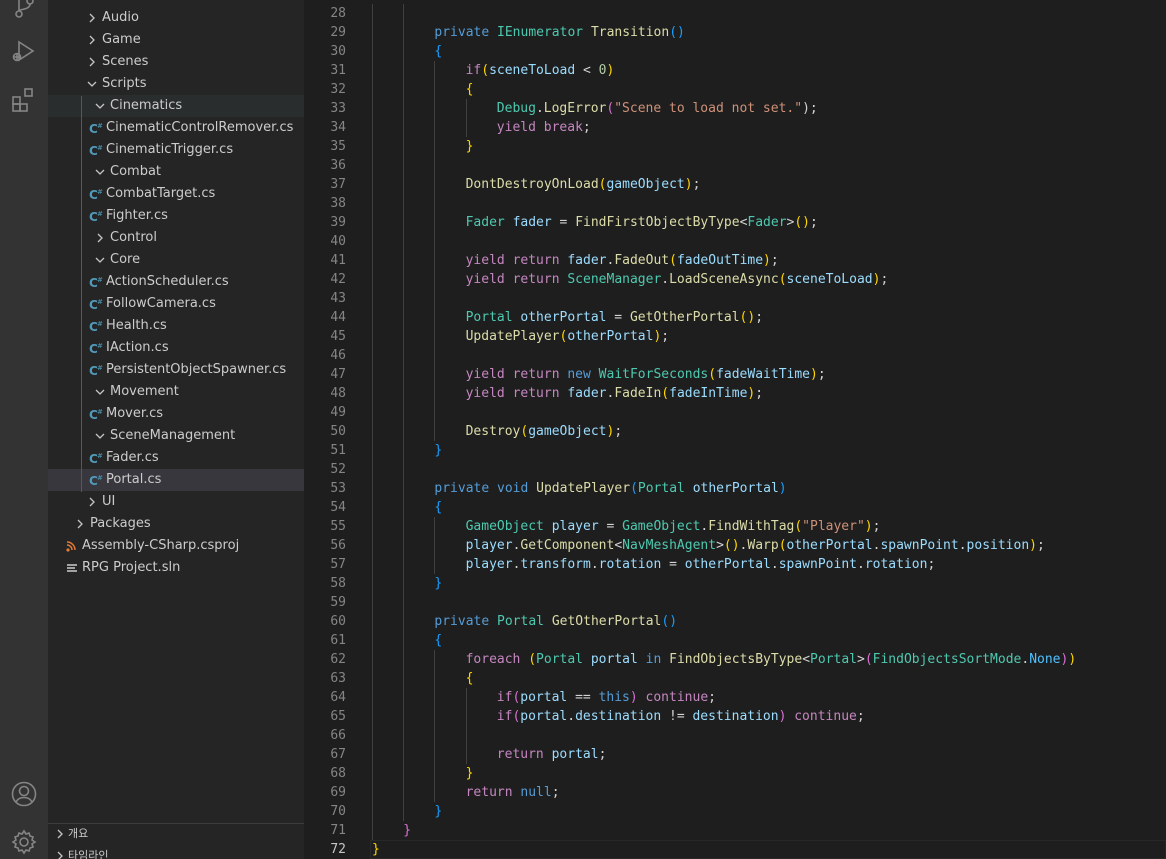  Describe the element at coordinates (176, 414) in the screenshot. I see `file-mover-cs: C # Mover.cs` at that location.